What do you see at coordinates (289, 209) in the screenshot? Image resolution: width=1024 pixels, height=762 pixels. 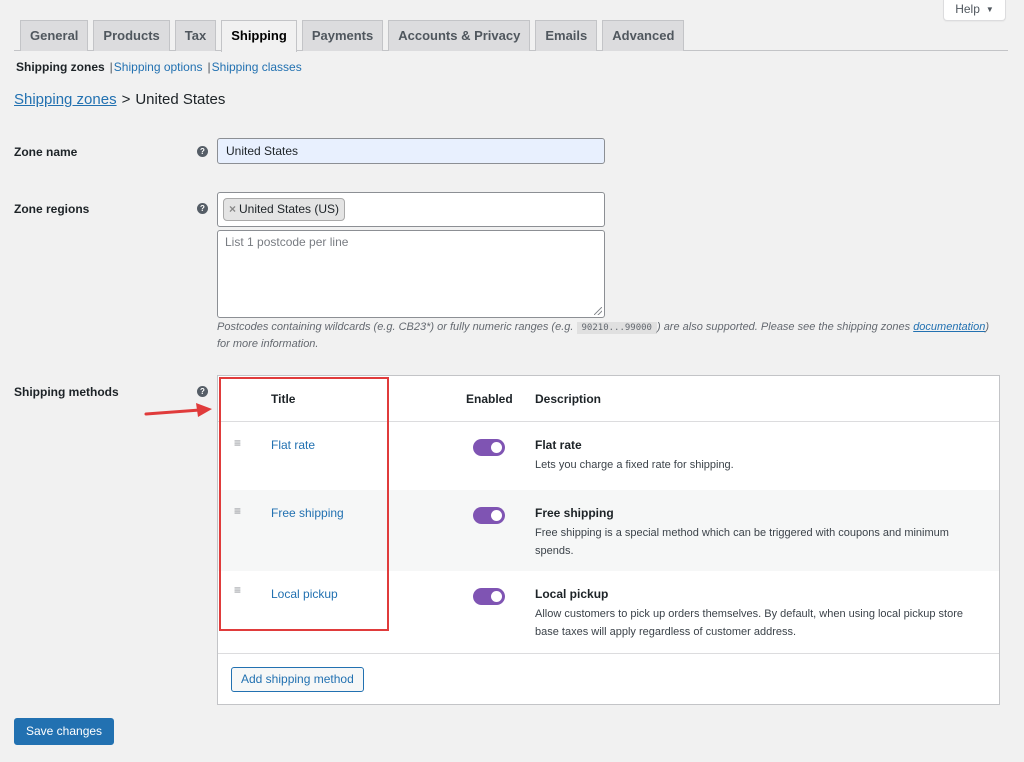 I see `region-chip-label: United States (US)` at bounding box center [289, 209].